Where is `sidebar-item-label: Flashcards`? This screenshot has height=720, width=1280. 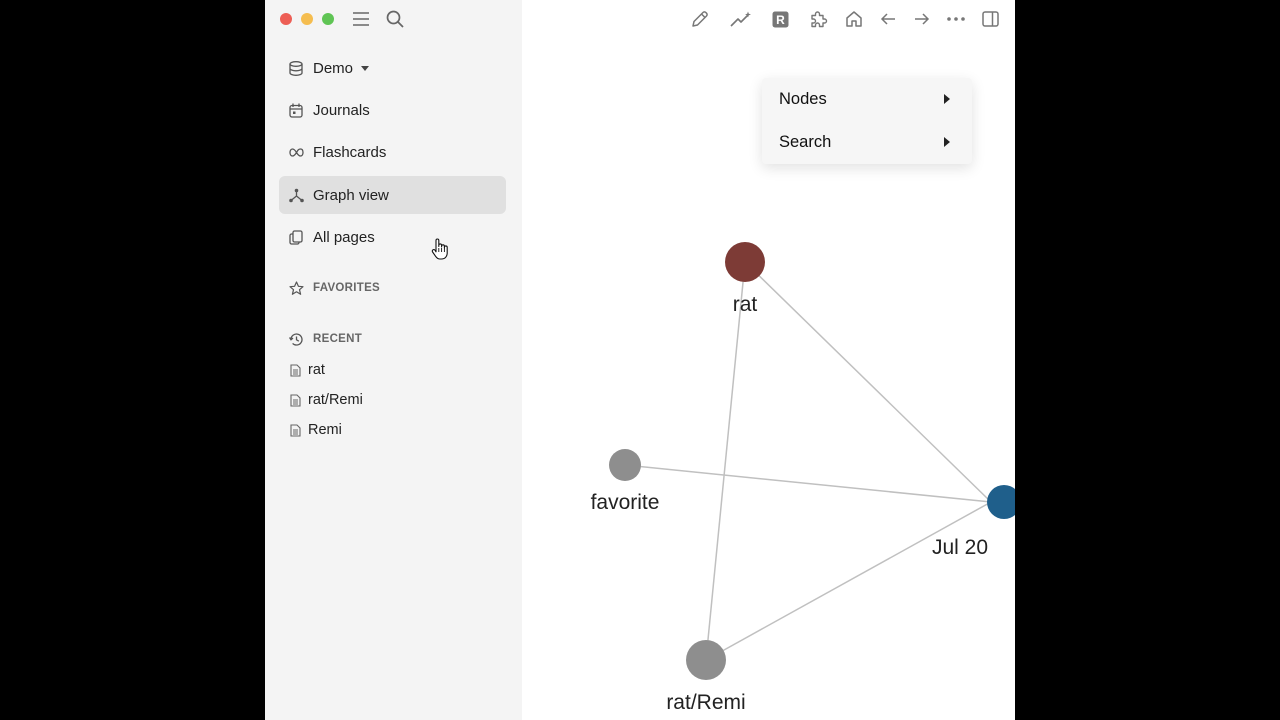
sidebar-item-label: Flashcards is located at coordinates (350, 152).